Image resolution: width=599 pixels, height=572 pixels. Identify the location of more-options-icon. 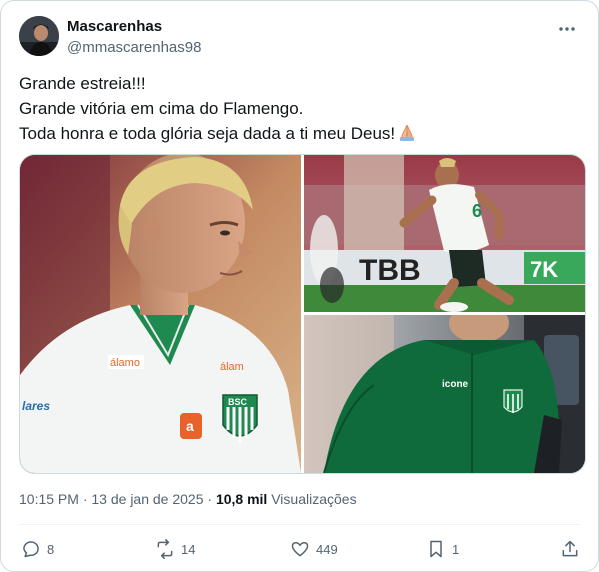
(567, 28).